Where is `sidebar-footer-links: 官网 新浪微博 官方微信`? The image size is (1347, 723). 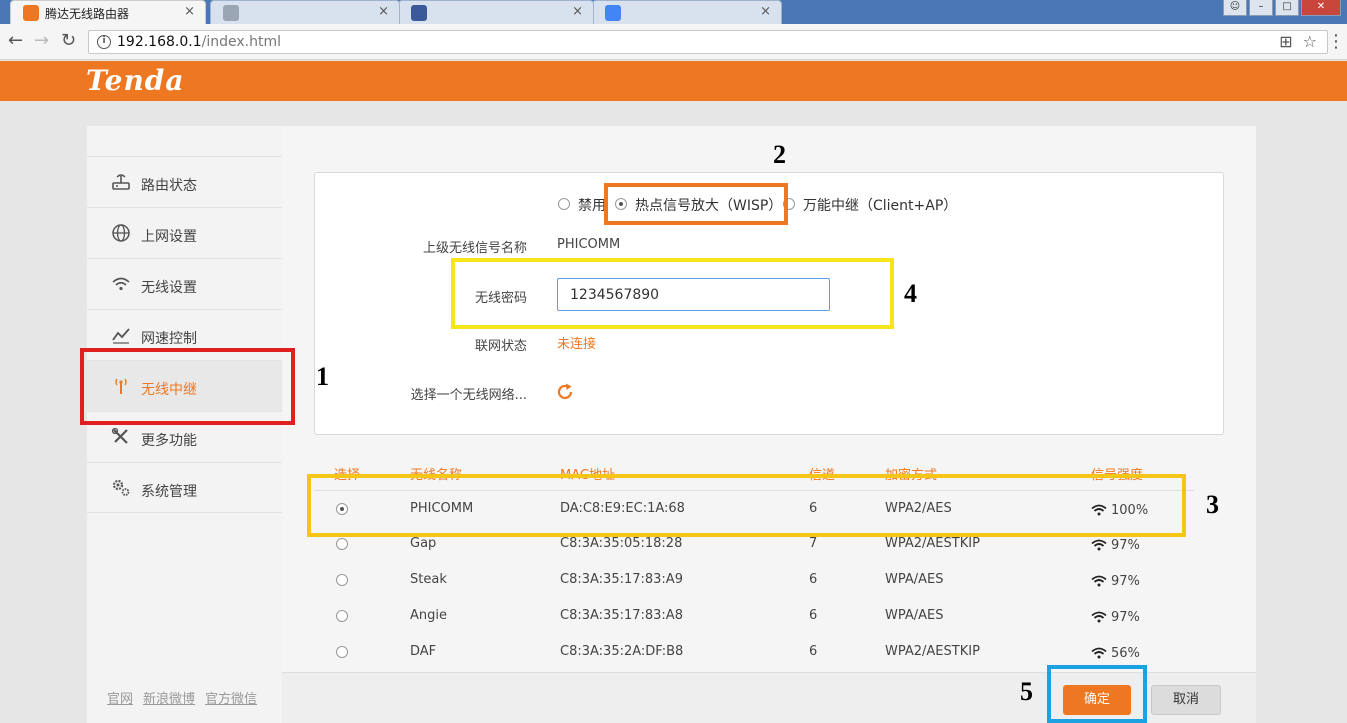
sidebar-footer-links: 官网 新浪微博 官方微信 is located at coordinates (187, 697).